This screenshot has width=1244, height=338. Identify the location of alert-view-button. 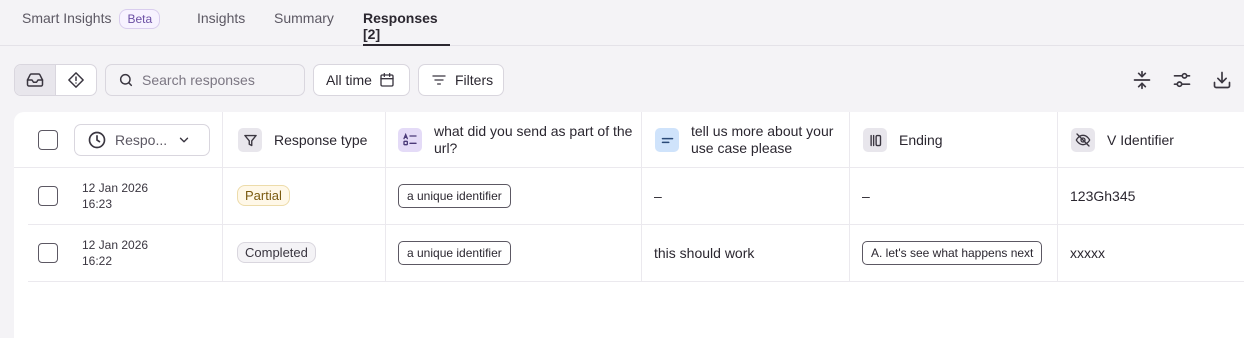
(76, 80).